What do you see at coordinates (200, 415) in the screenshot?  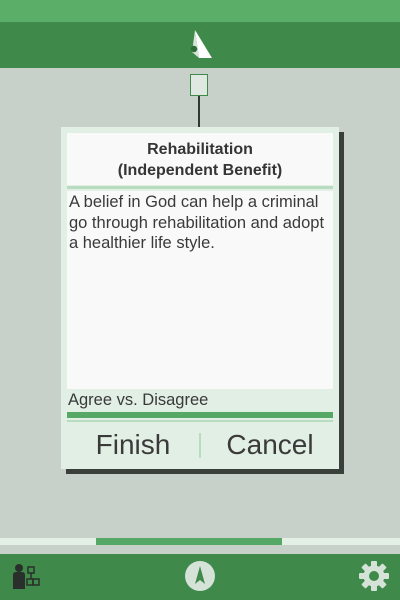 I see `agree-scale-bar` at bounding box center [200, 415].